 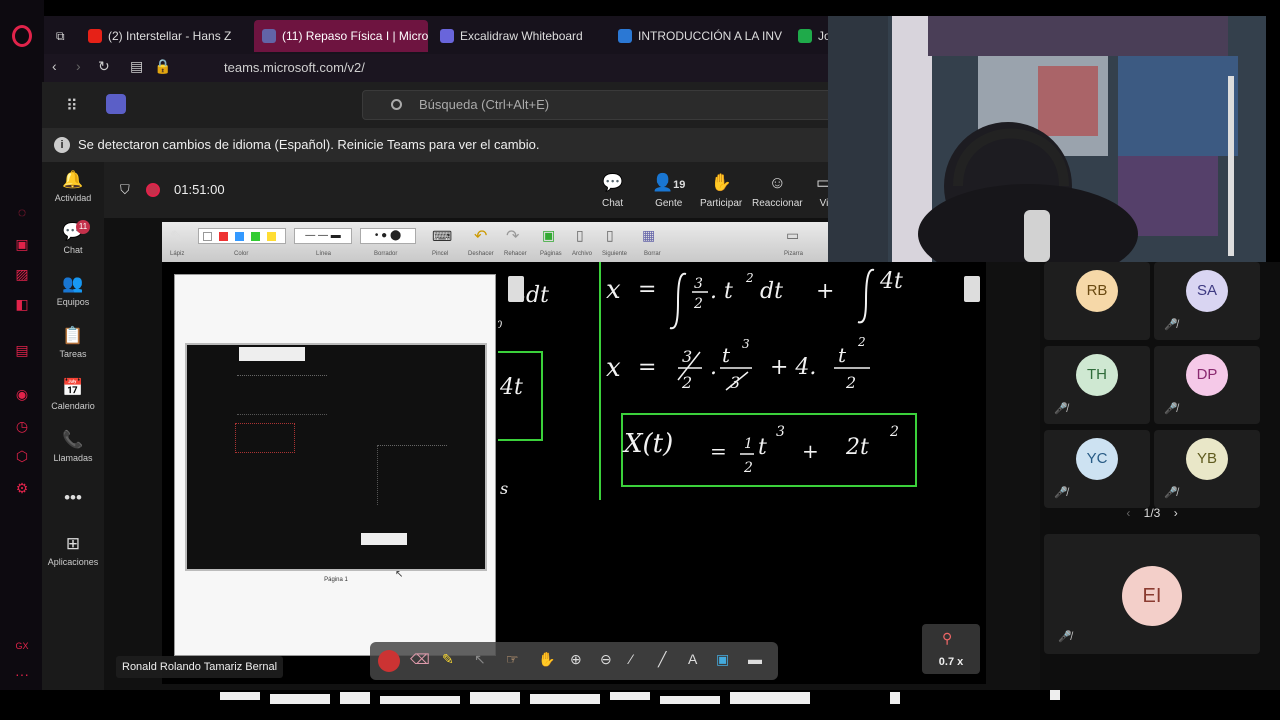 What do you see at coordinates (1152, 594) in the screenshot?
I see `featured-participant-tile: EI 🎤̸` at bounding box center [1152, 594].